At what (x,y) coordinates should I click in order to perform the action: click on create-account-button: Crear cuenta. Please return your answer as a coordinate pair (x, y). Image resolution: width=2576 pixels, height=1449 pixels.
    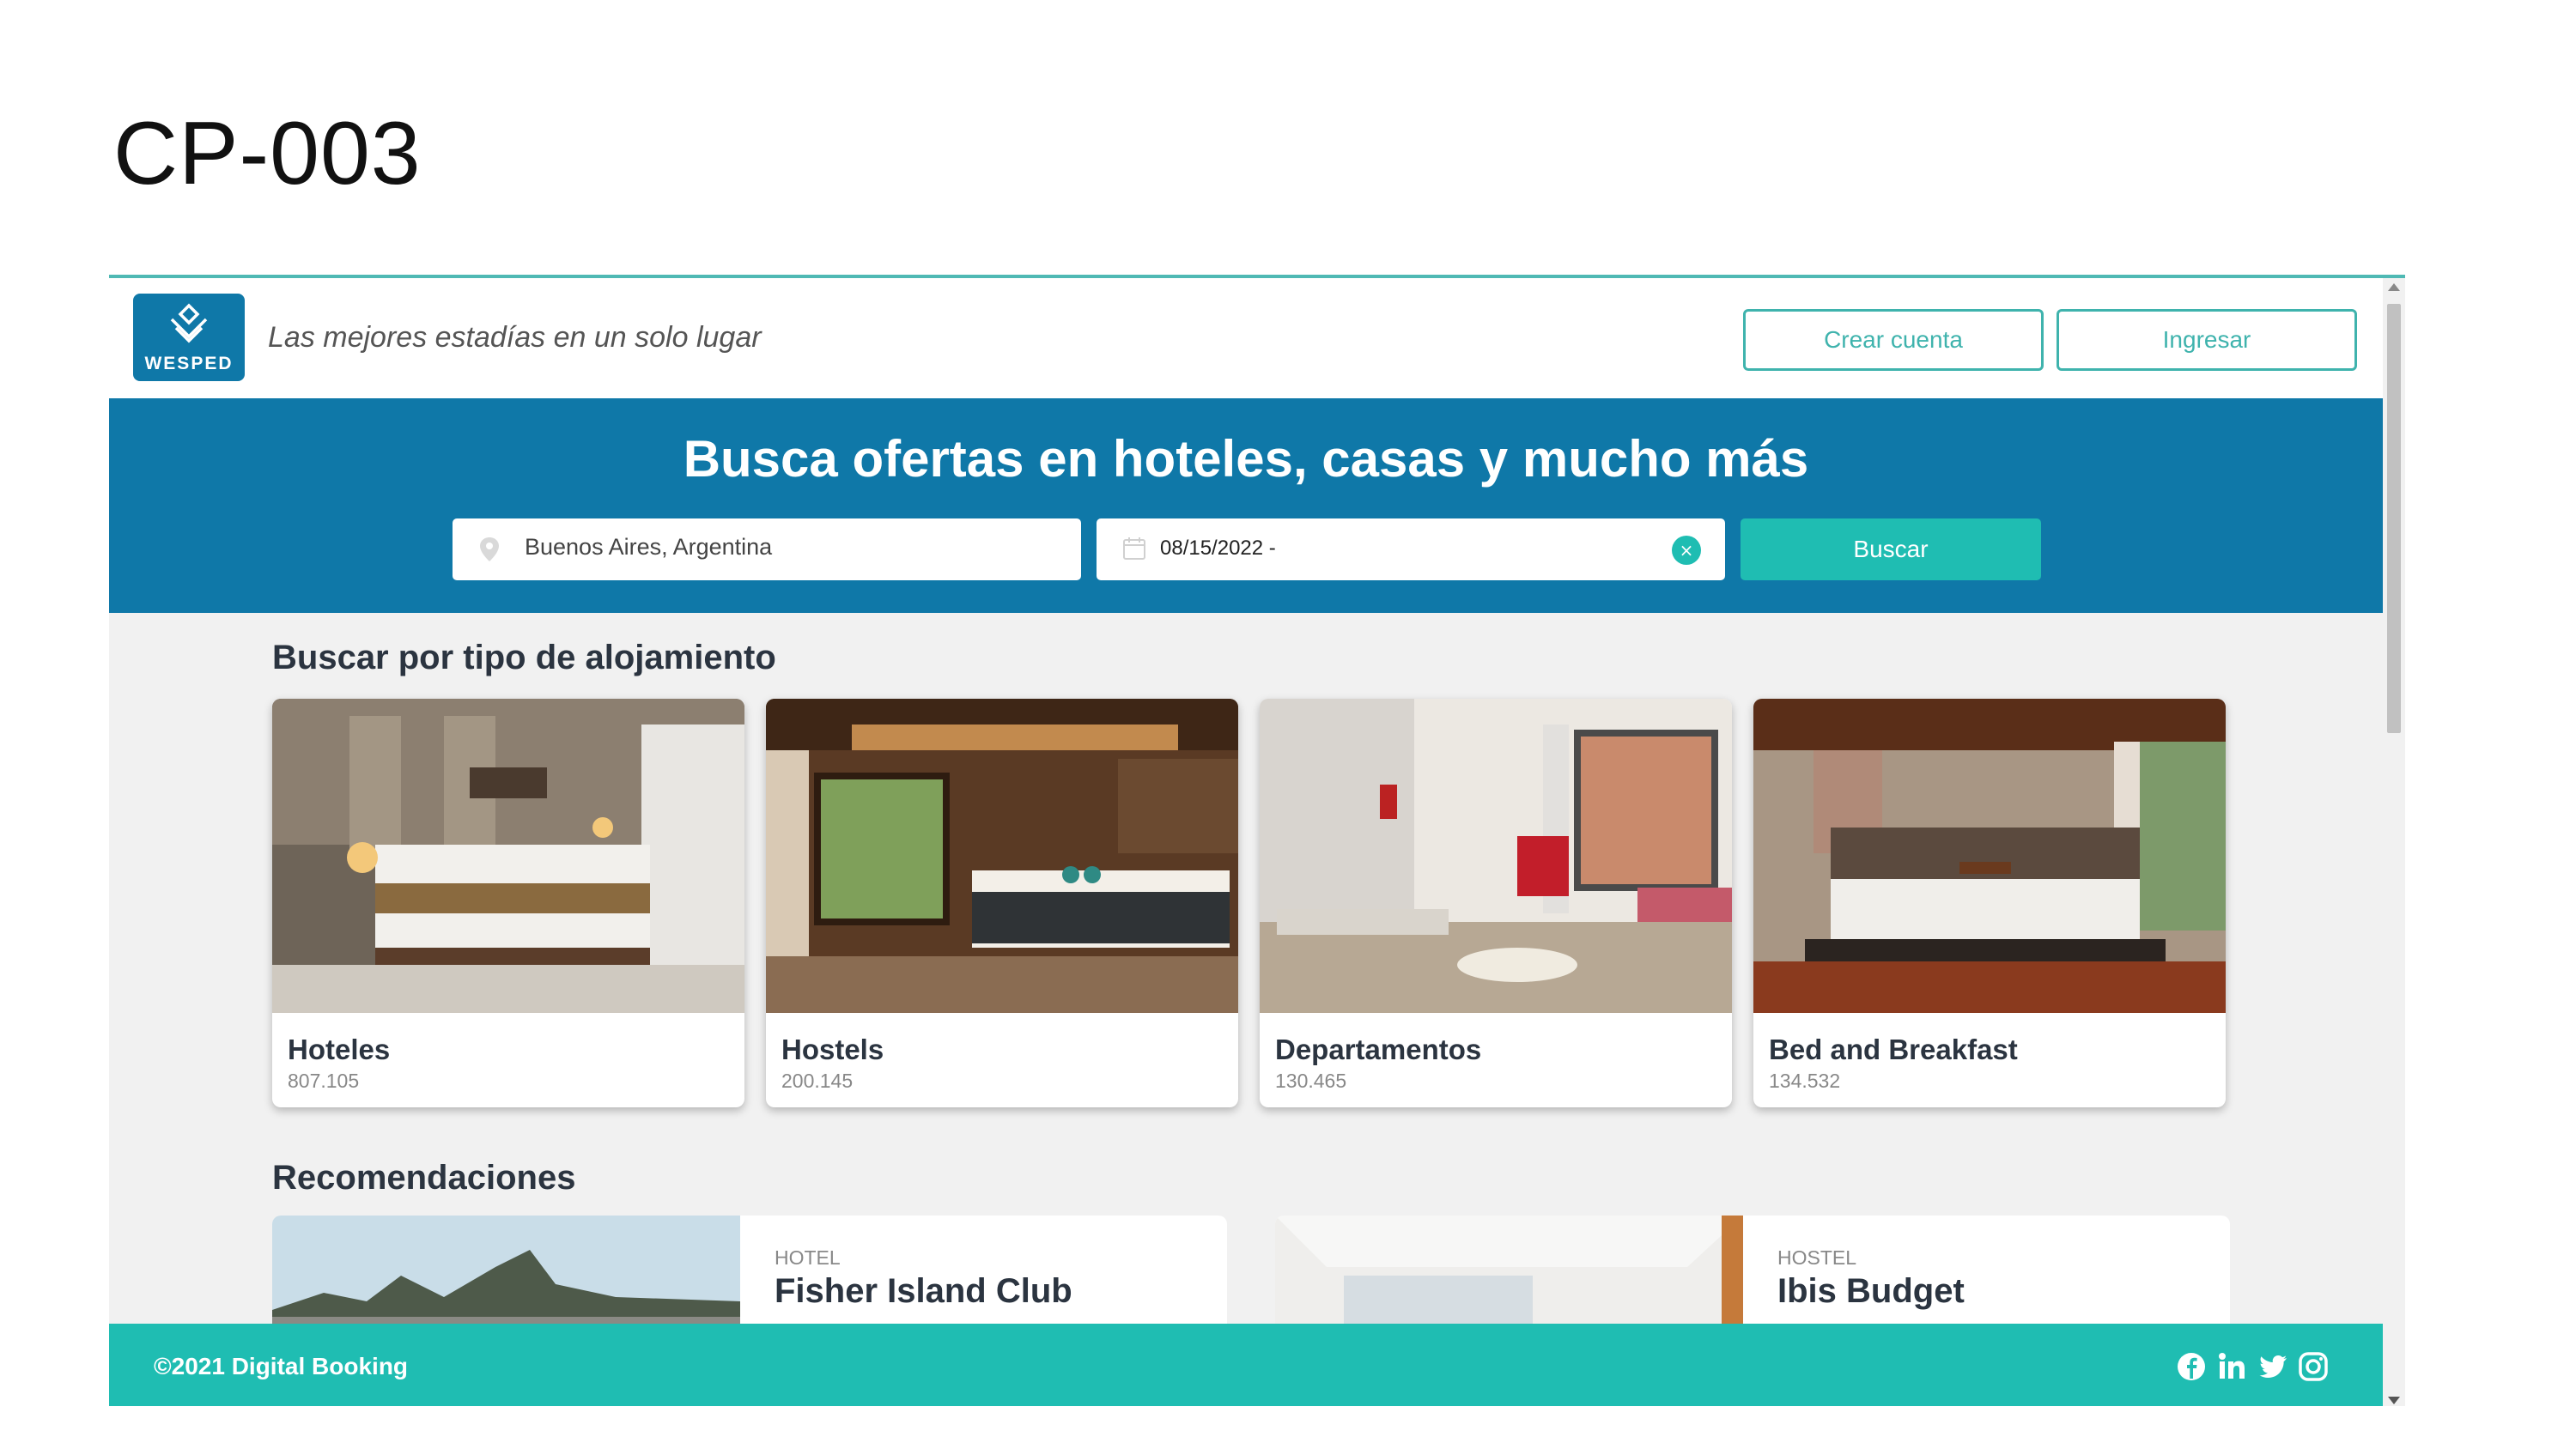
    Looking at the image, I should click on (1894, 340).